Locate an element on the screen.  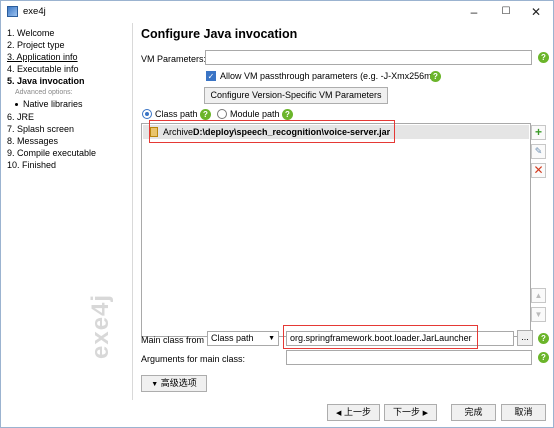
page-title: Configure Java invocation is located at coordinates (219, 34).